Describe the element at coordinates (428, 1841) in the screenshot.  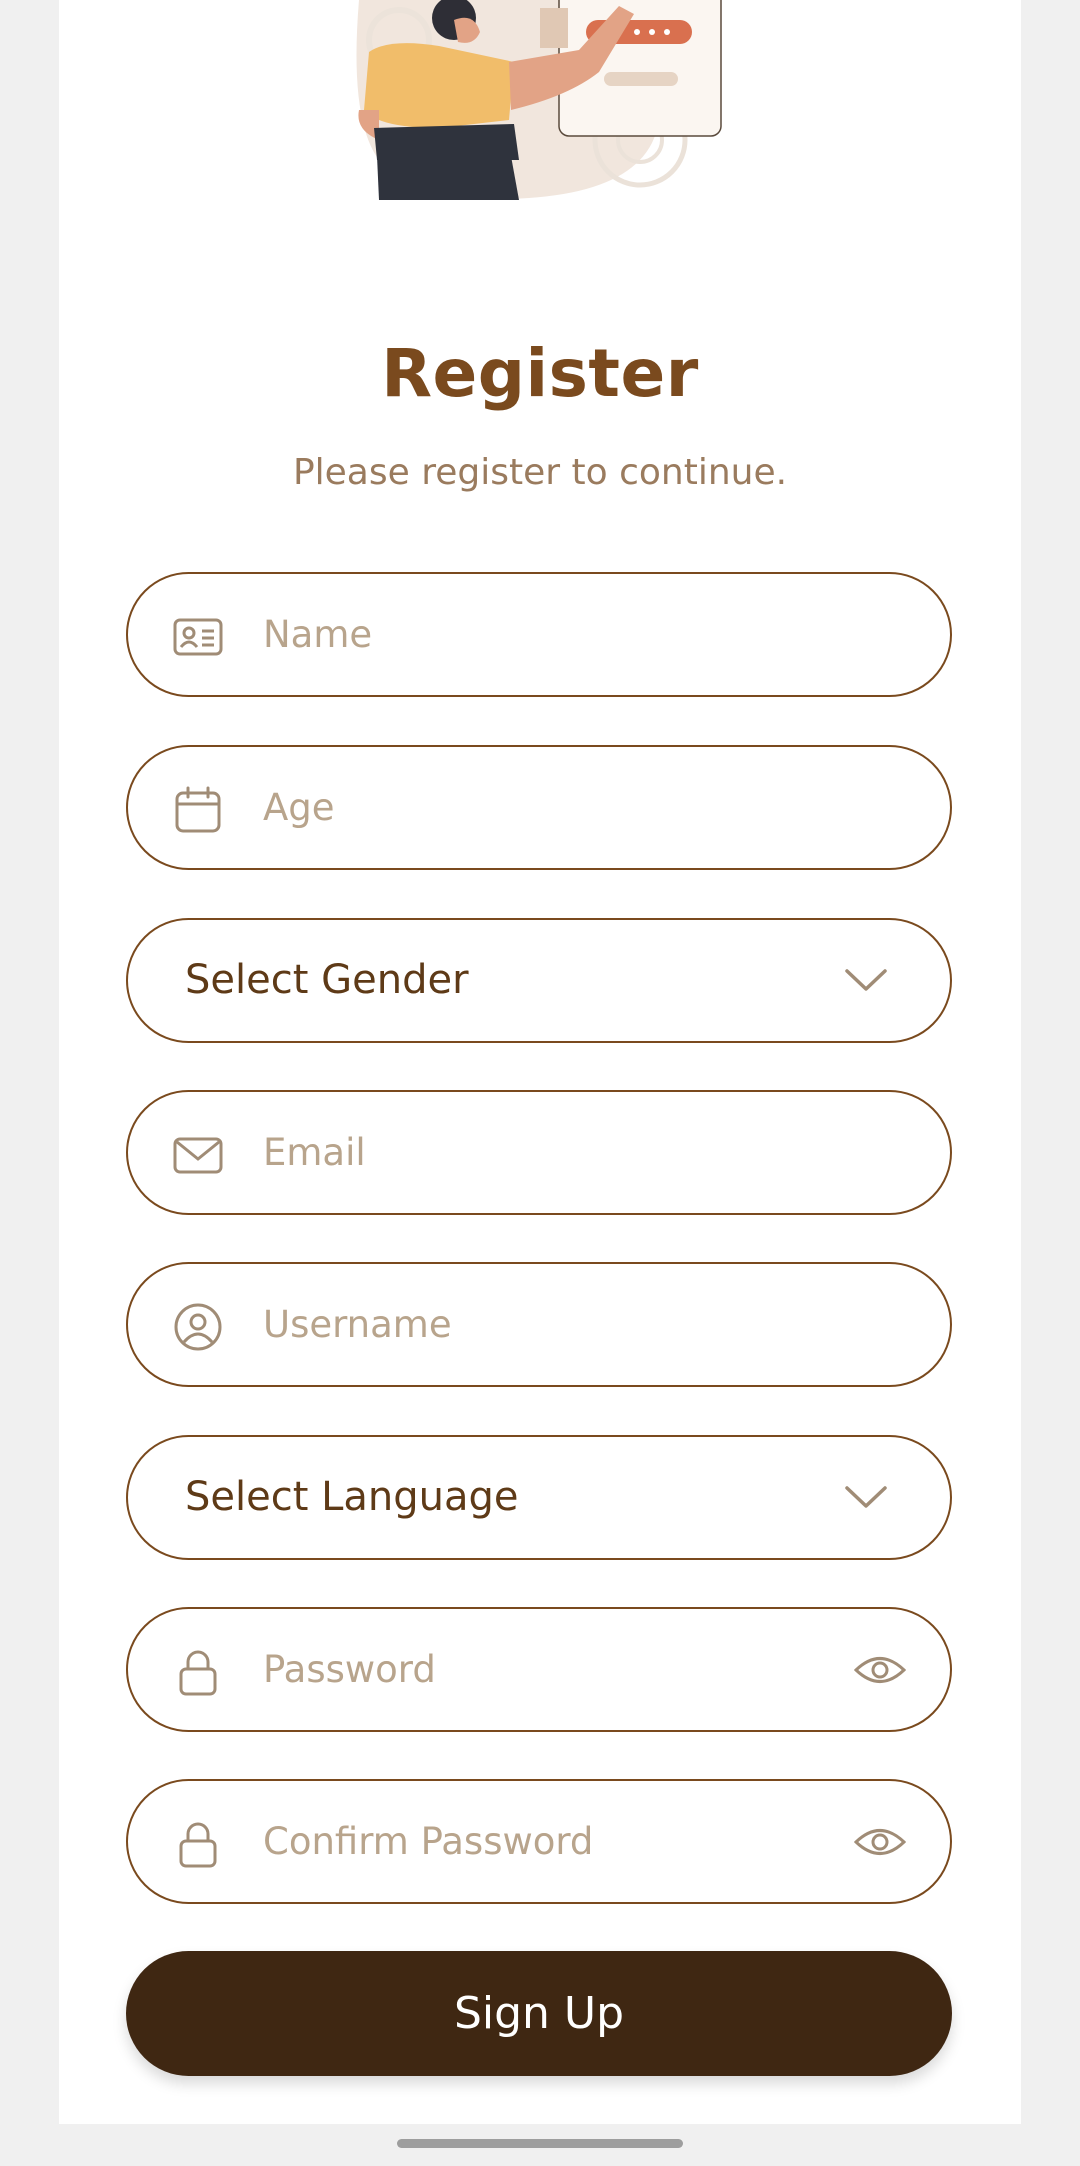
I see `confirm-password-placeholder: Confirm Password` at that location.